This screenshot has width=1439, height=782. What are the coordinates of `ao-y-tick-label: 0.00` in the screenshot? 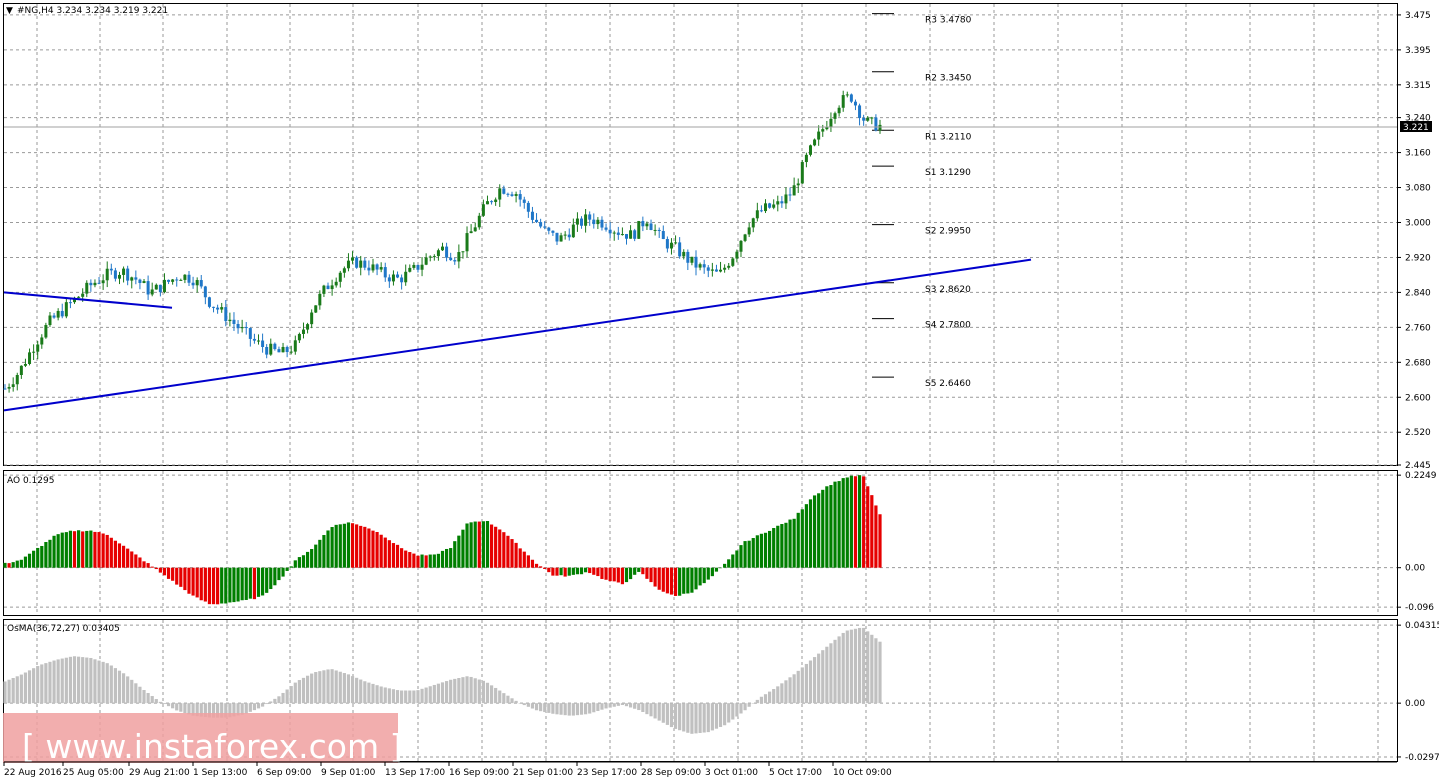 It's located at (1415, 569).